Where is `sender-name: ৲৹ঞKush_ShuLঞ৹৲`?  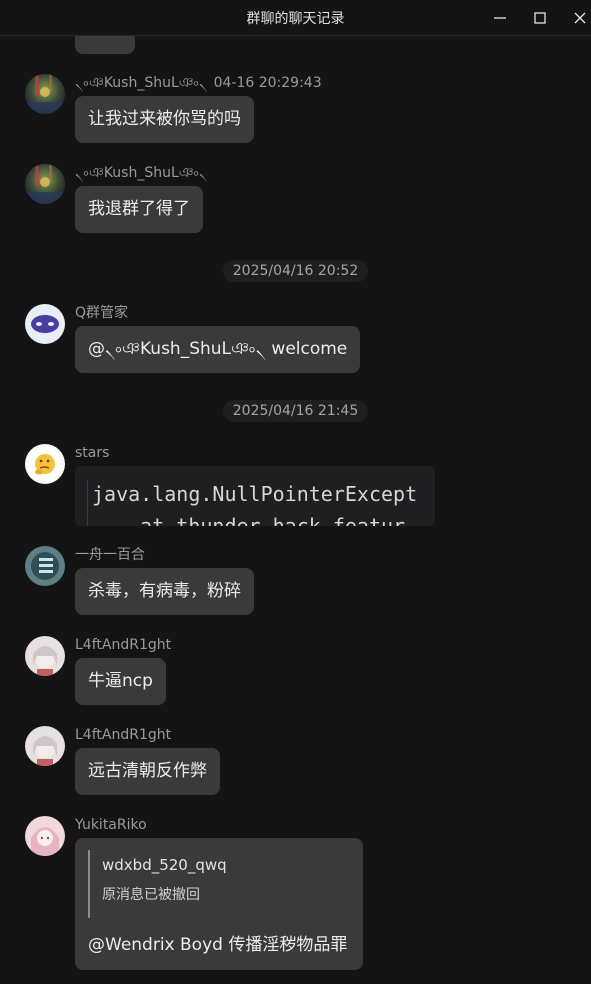
sender-name: ৲৹ঞKush_ShuLঞ৹৲ is located at coordinates (141, 173).